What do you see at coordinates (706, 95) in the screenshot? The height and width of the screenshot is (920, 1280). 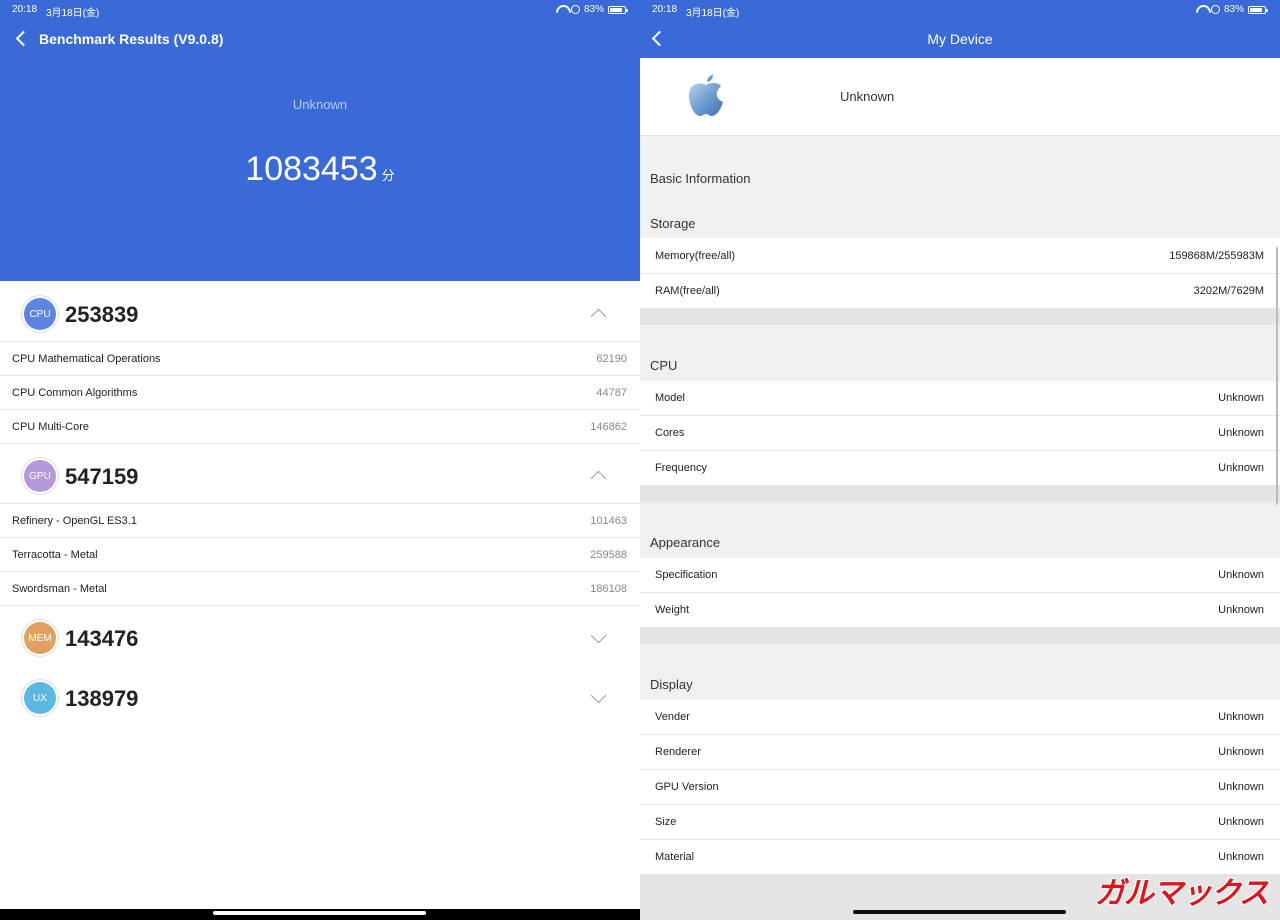 I see `apple-logo-icon` at bounding box center [706, 95].